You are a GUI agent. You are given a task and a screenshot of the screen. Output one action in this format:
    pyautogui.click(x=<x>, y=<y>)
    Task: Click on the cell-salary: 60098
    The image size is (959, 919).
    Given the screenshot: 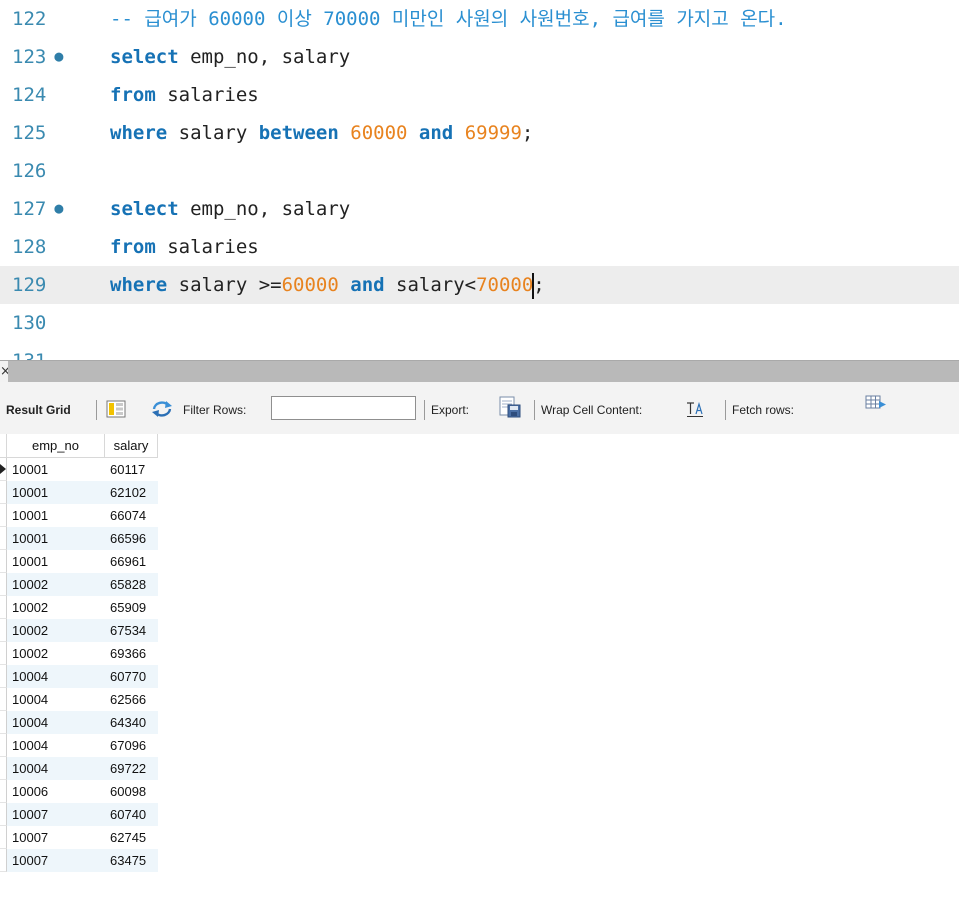 What is the action you would take?
    pyautogui.click(x=131, y=791)
    